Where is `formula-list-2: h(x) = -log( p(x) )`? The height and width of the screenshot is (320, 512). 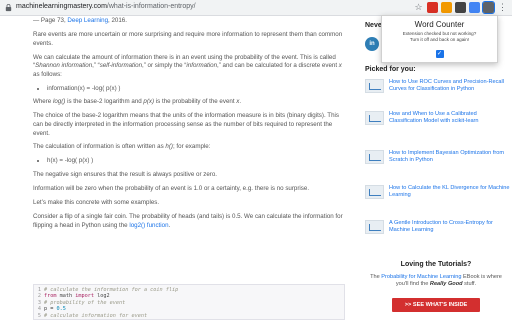 formula-list-2: h(x) = -log( p(x) ) is located at coordinates (196, 161).